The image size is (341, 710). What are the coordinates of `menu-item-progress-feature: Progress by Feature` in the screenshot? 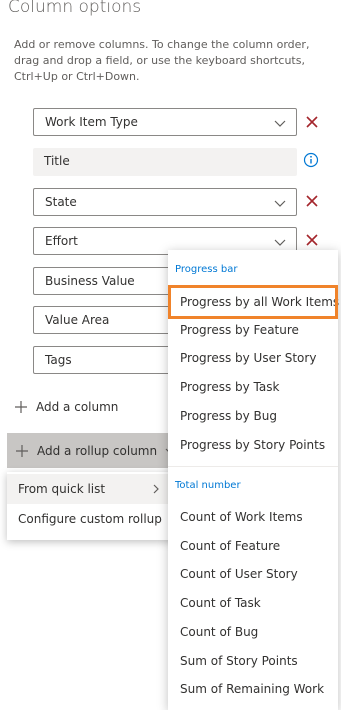 It's located at (253, 330).